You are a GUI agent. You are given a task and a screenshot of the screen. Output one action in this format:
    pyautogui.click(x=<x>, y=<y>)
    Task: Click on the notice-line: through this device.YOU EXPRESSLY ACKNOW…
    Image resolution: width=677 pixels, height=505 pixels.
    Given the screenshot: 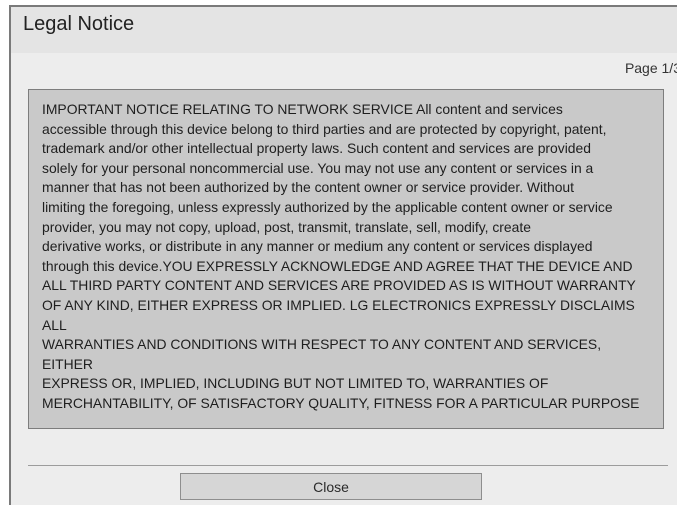 What is the action you would take?
    pyautogui.click(x=337, y=265)
    